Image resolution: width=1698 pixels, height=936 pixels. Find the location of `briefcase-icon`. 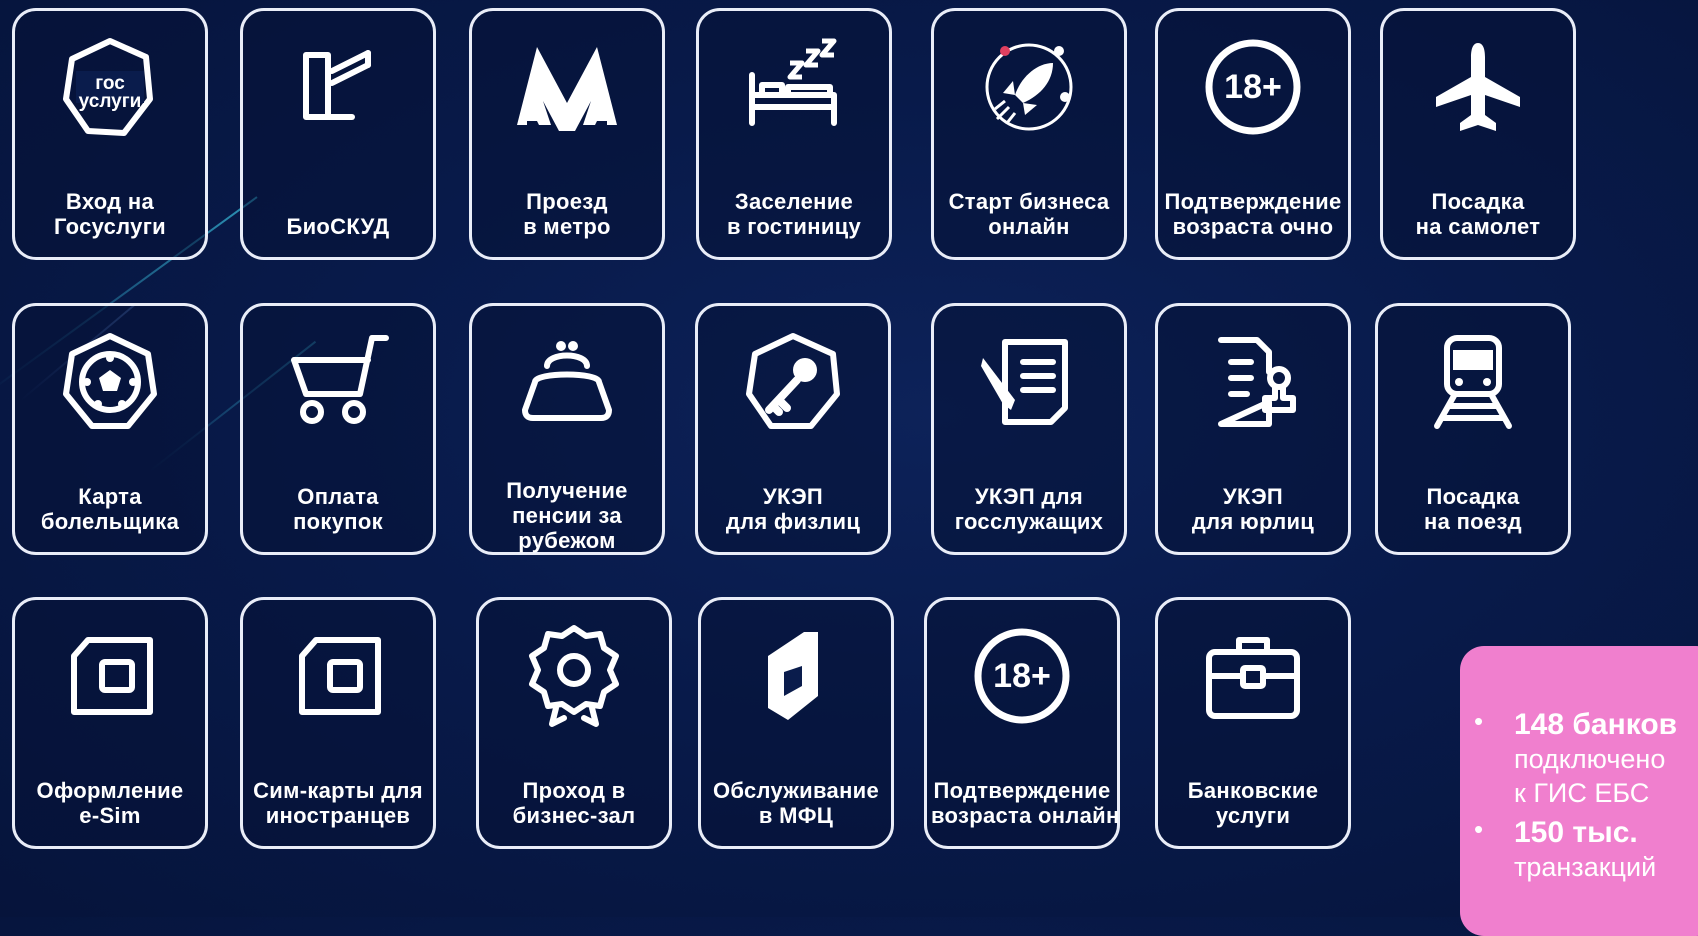

briefcase-icon is located at coordinates (1253, 676).